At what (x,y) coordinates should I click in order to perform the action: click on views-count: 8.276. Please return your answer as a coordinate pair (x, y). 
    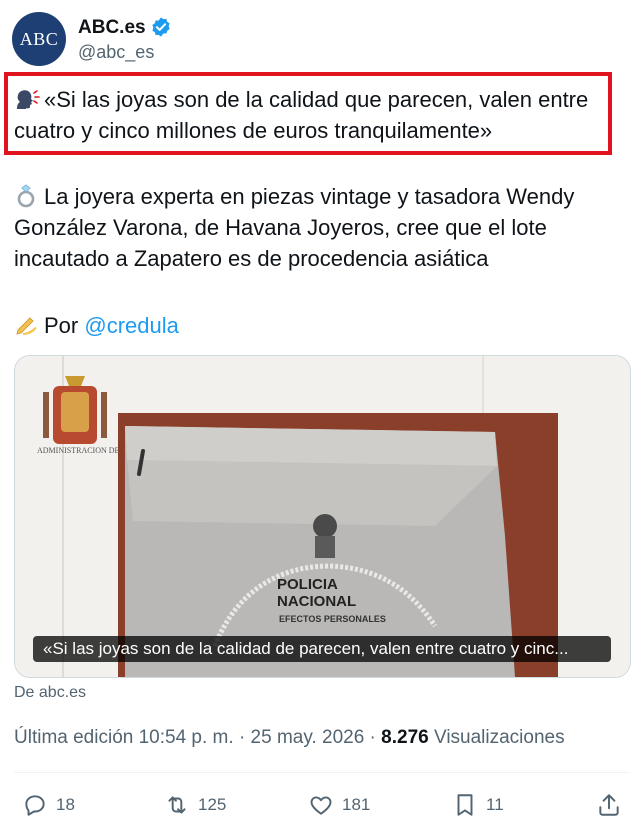
    Looking at the image, I should click on (405, 737).